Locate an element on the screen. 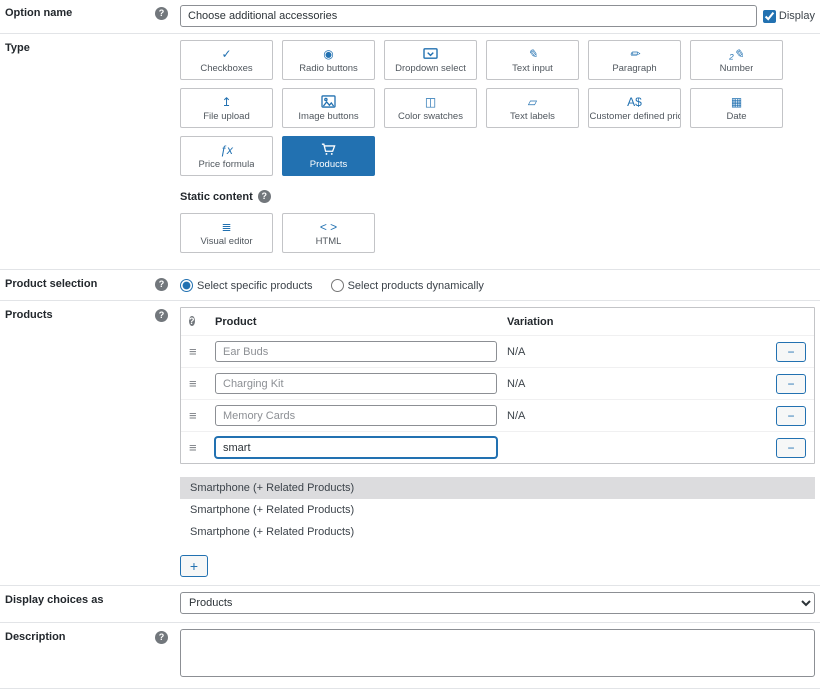 The height and width of the screenshot is (689, 820). text-labels-icon: ▱ is located at coordinates (532, 101).